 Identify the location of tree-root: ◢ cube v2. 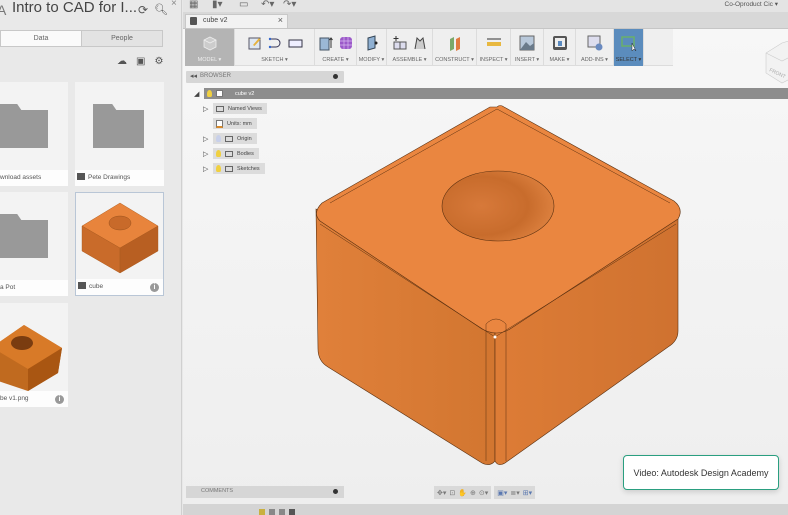
(491, 93).